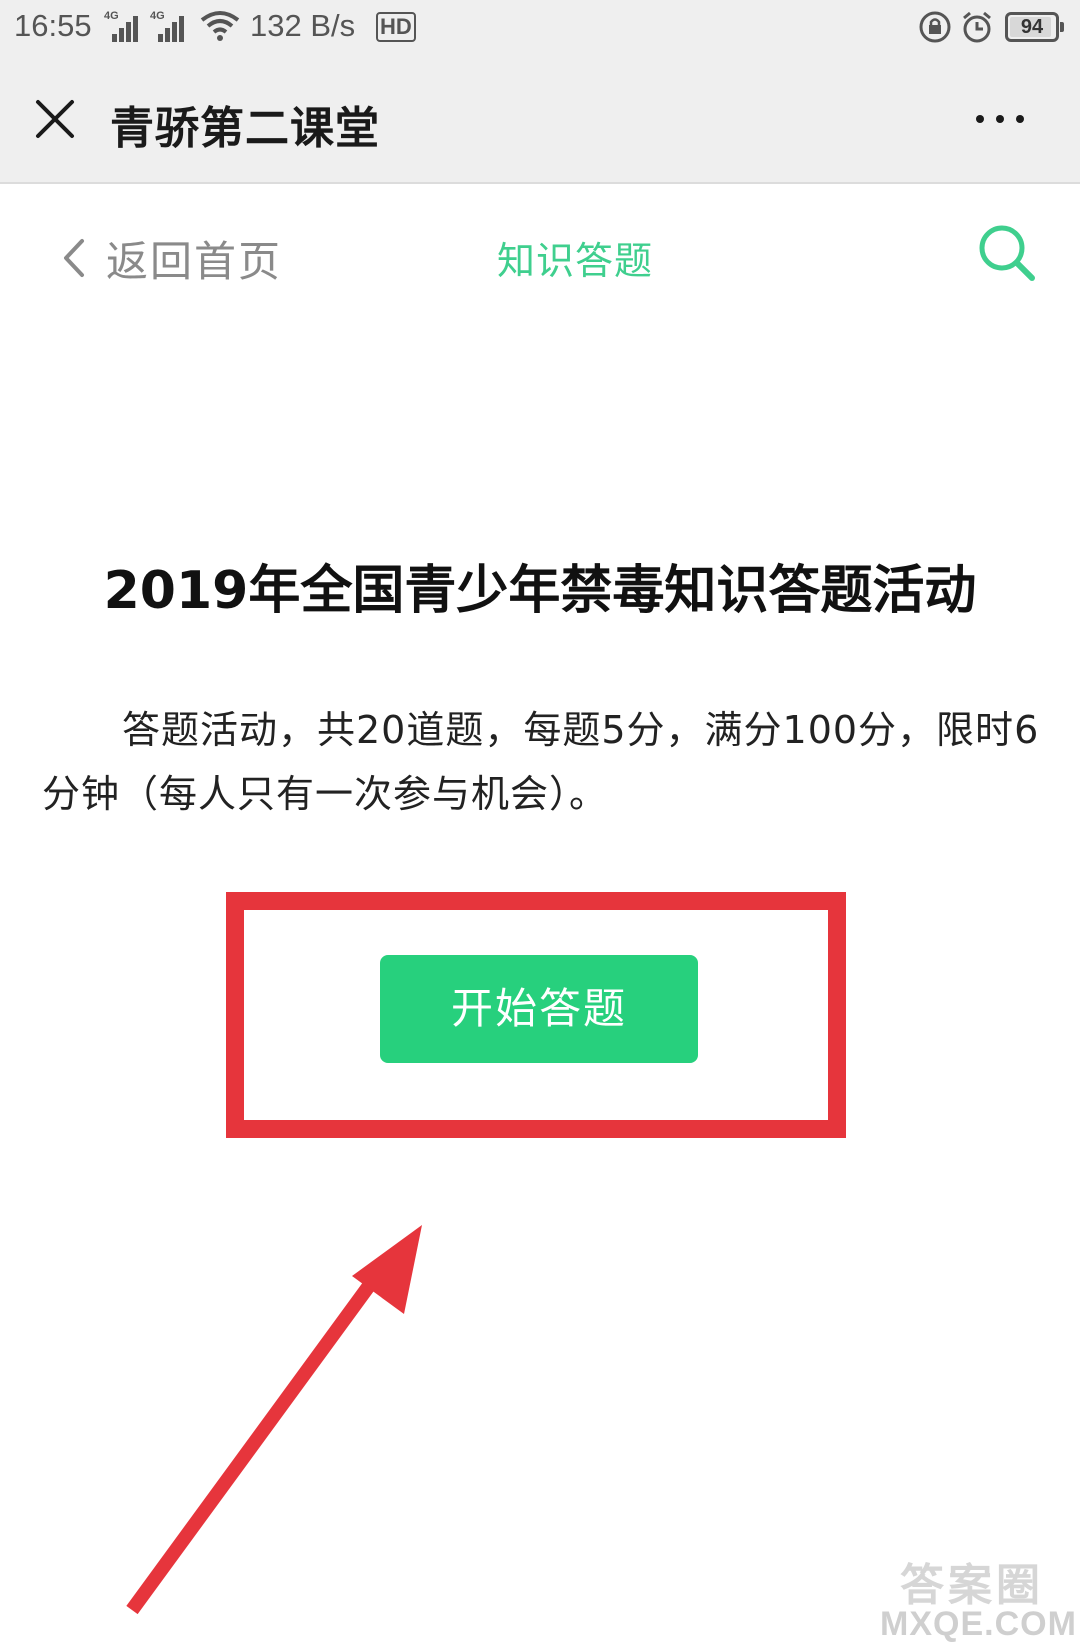  What do you see at coordinates (245, 128) in the screenshot?
I see `app-title: 青骄第二课堂` at bounding box center [245, 128].